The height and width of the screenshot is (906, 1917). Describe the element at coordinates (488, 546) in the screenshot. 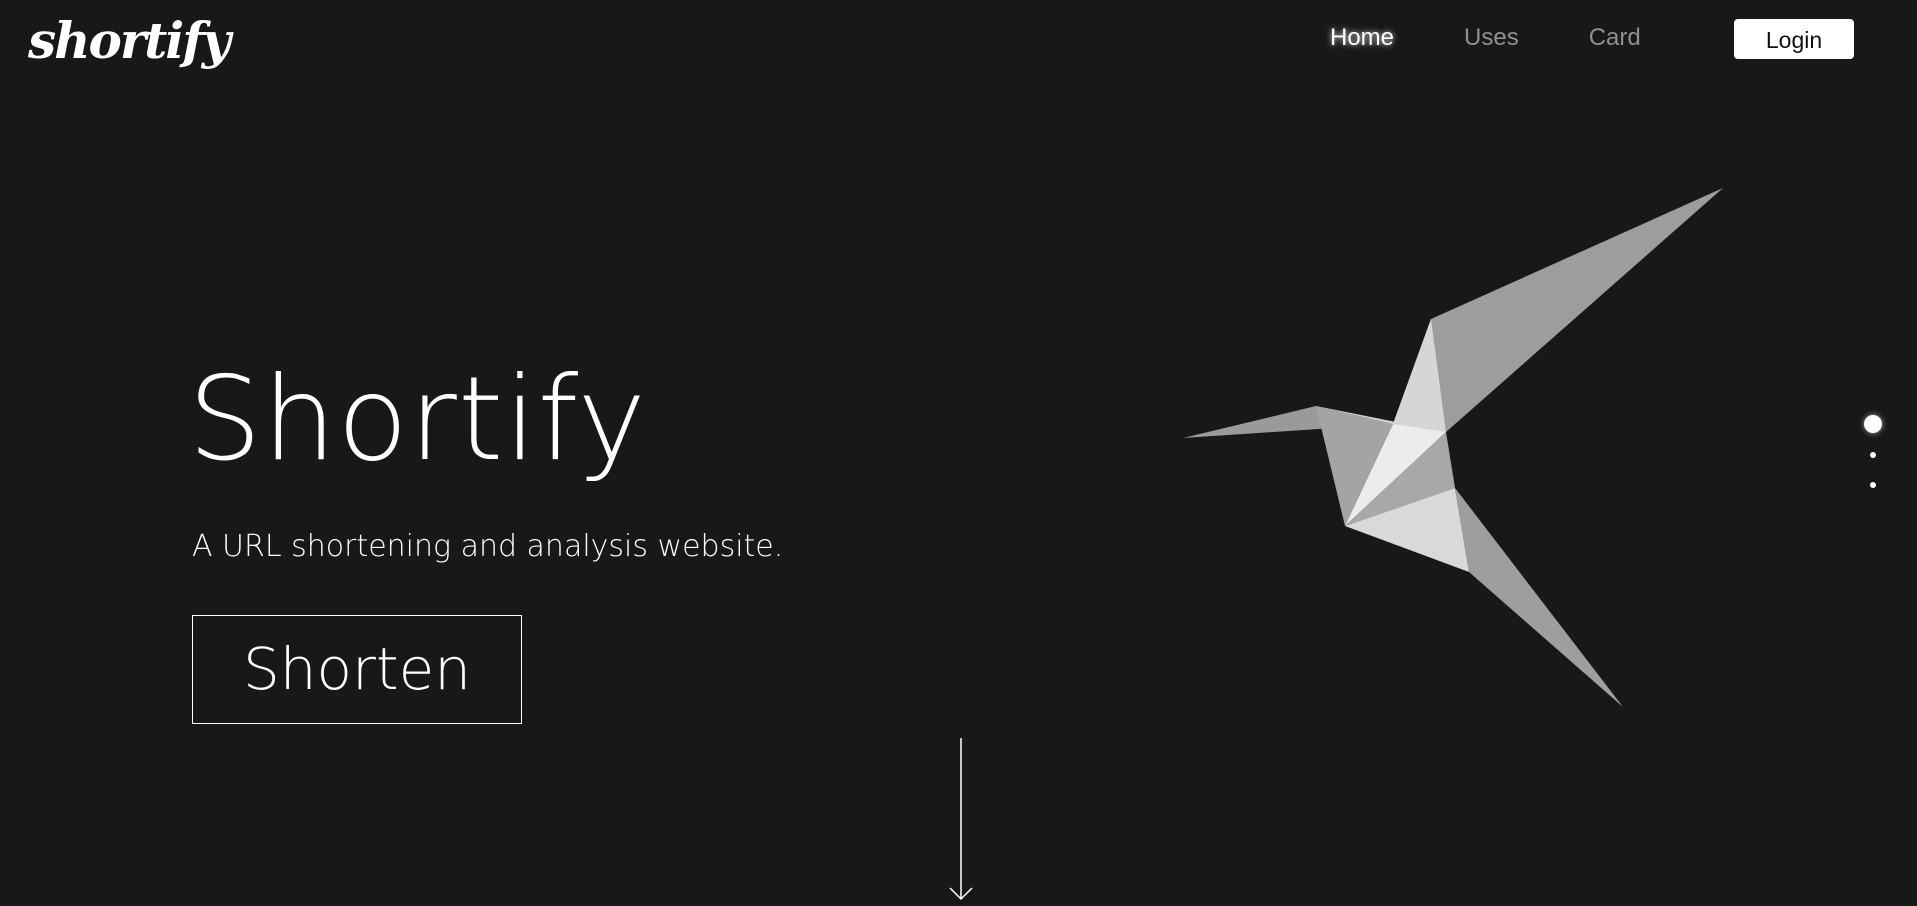

I see `hero-subtitle: A URL shortening and analysis website.` at that location.